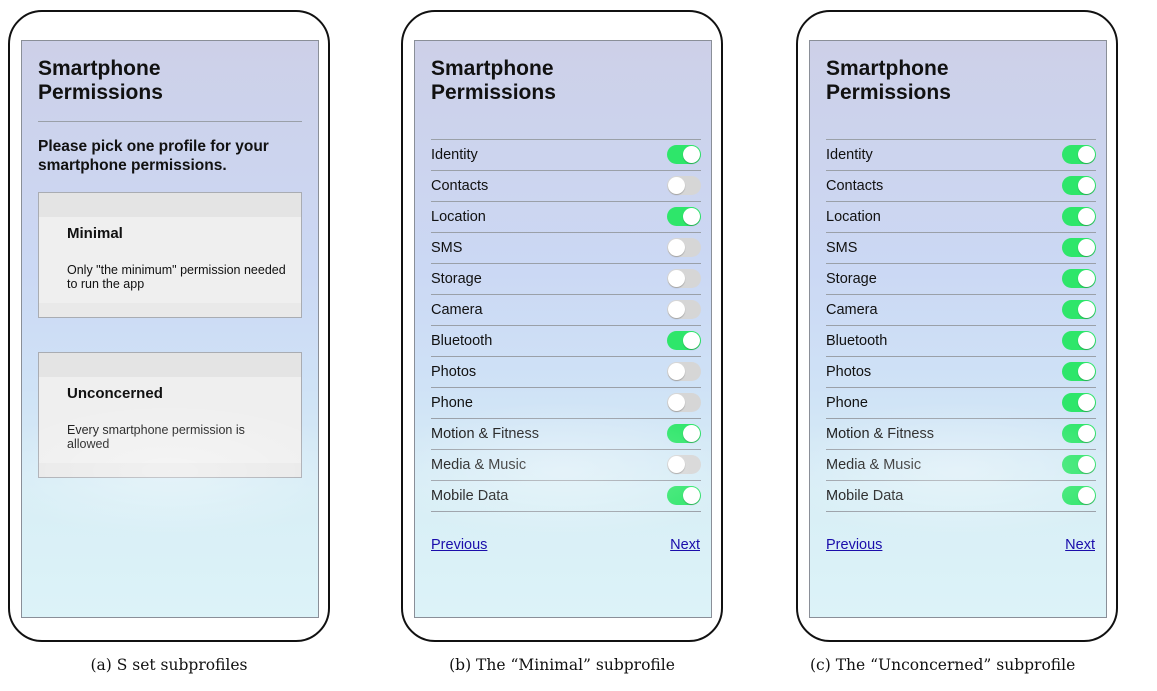  Describe the element at coordinates (566, 496) in the screenshot. I see `permission-row: Mobile Data` at that location.